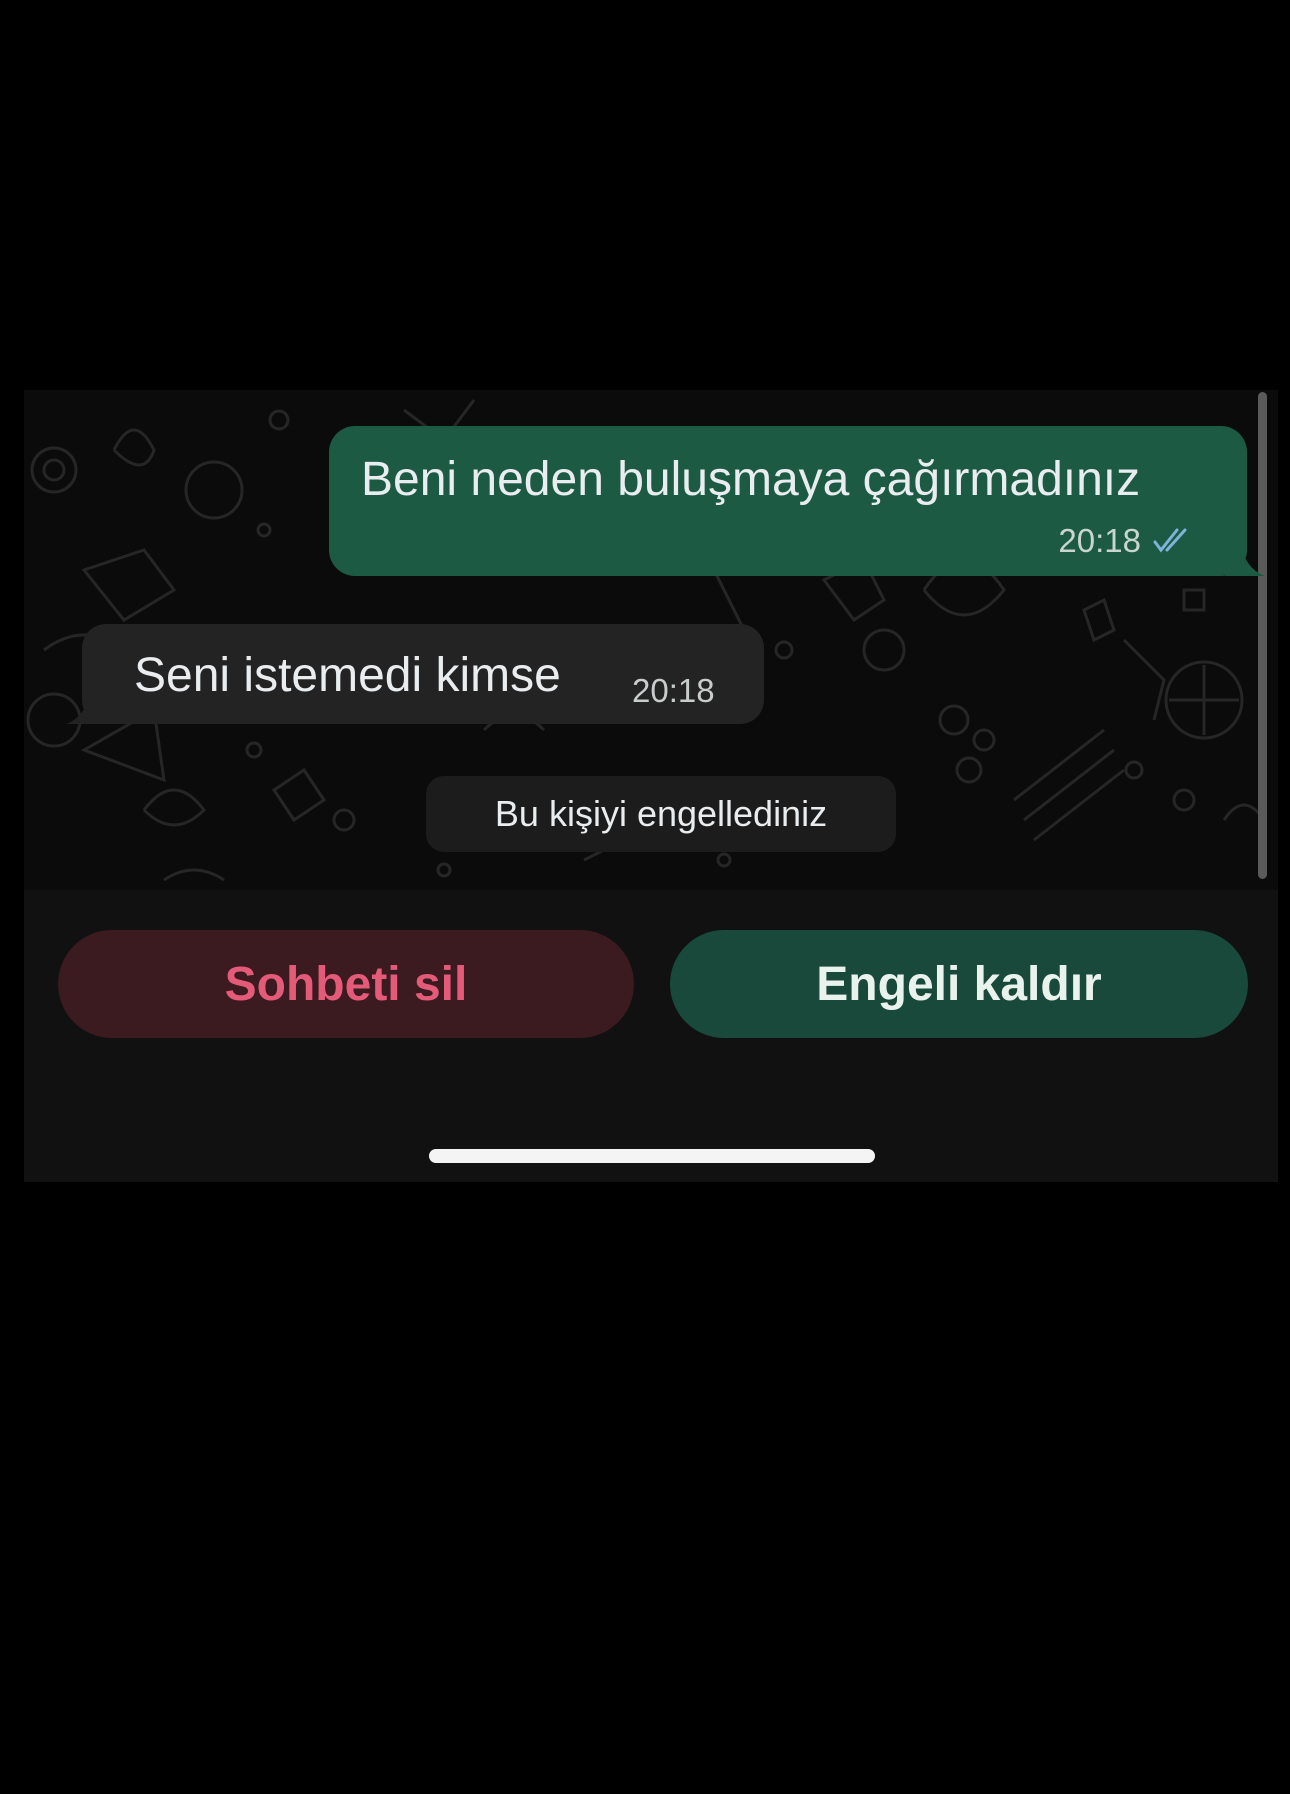  Describe the element at coordinates (1099, 540) in the screenshot. I see `outgoing-message-time: 20:18` at that location.